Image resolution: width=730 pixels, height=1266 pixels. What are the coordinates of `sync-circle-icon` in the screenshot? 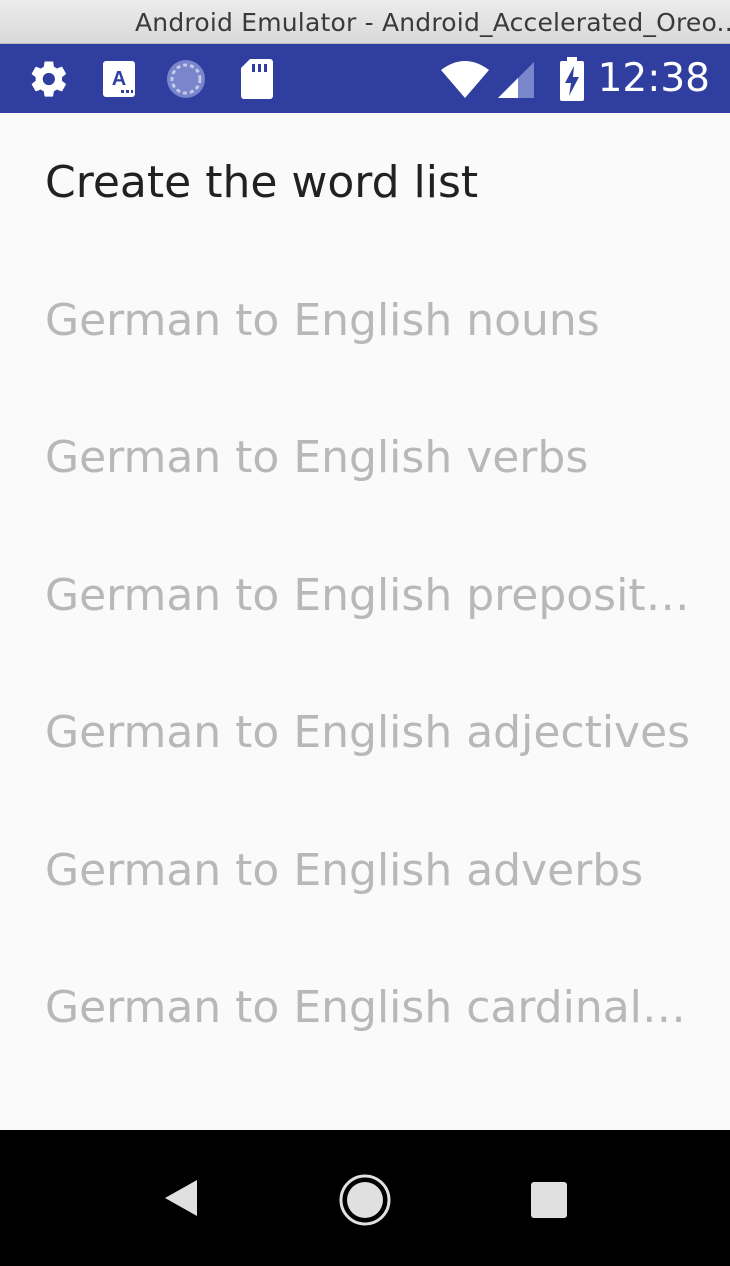 It's located at (186, 79).